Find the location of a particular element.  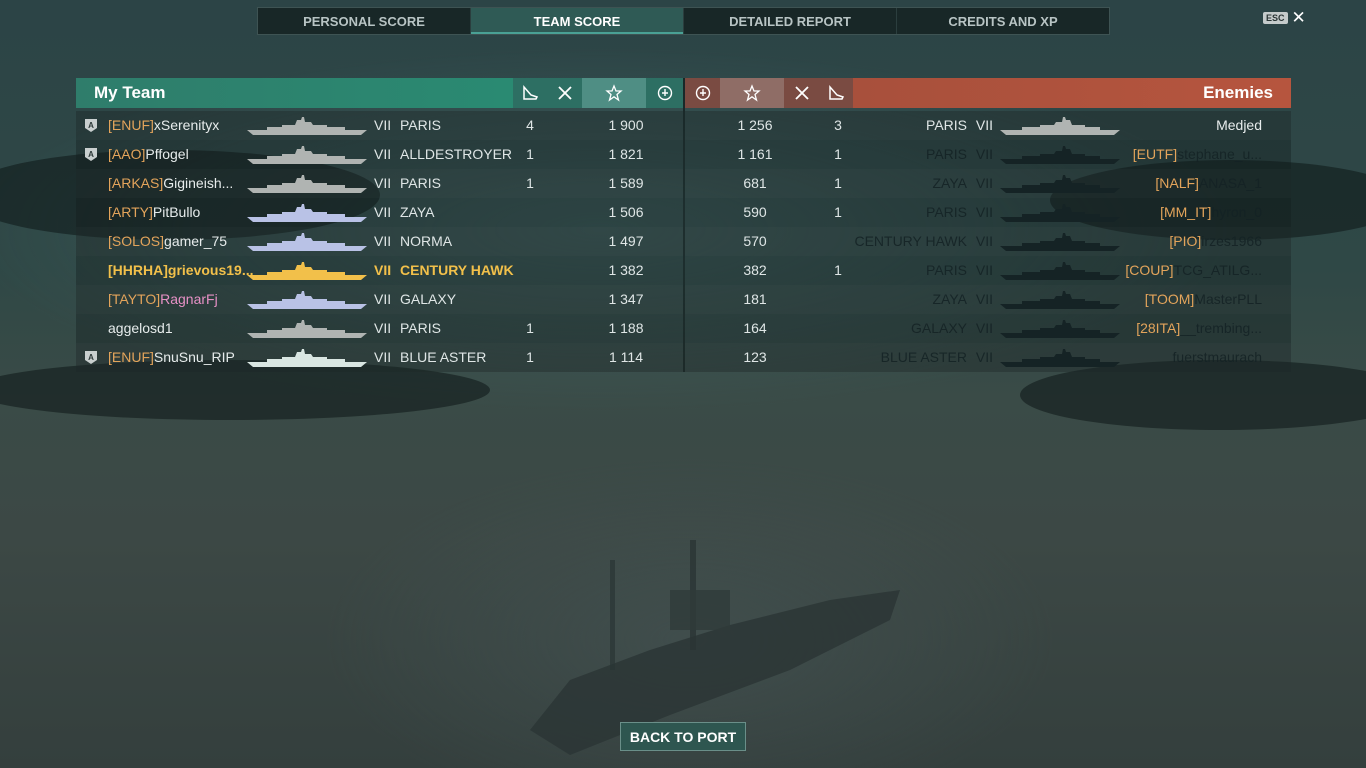

player-row: [HHRHA]grievous19... VII CENTURY HAWK 1 382 is located at coordinates (379, 270).